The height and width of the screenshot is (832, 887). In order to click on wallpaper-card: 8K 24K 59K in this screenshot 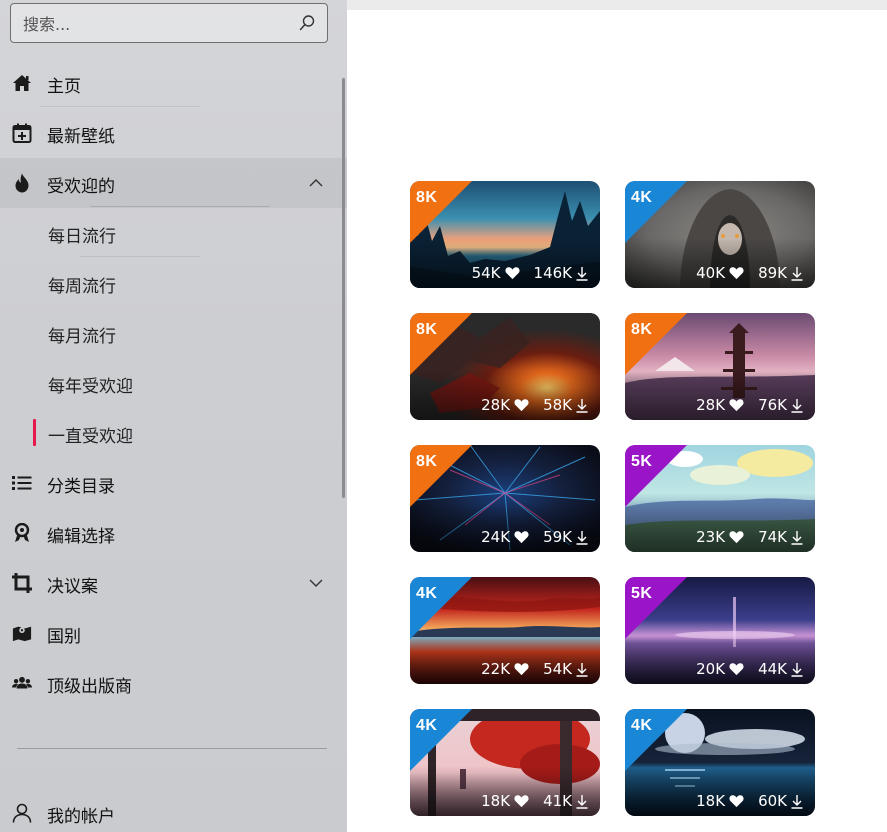, I will do `click(505, 498)`.